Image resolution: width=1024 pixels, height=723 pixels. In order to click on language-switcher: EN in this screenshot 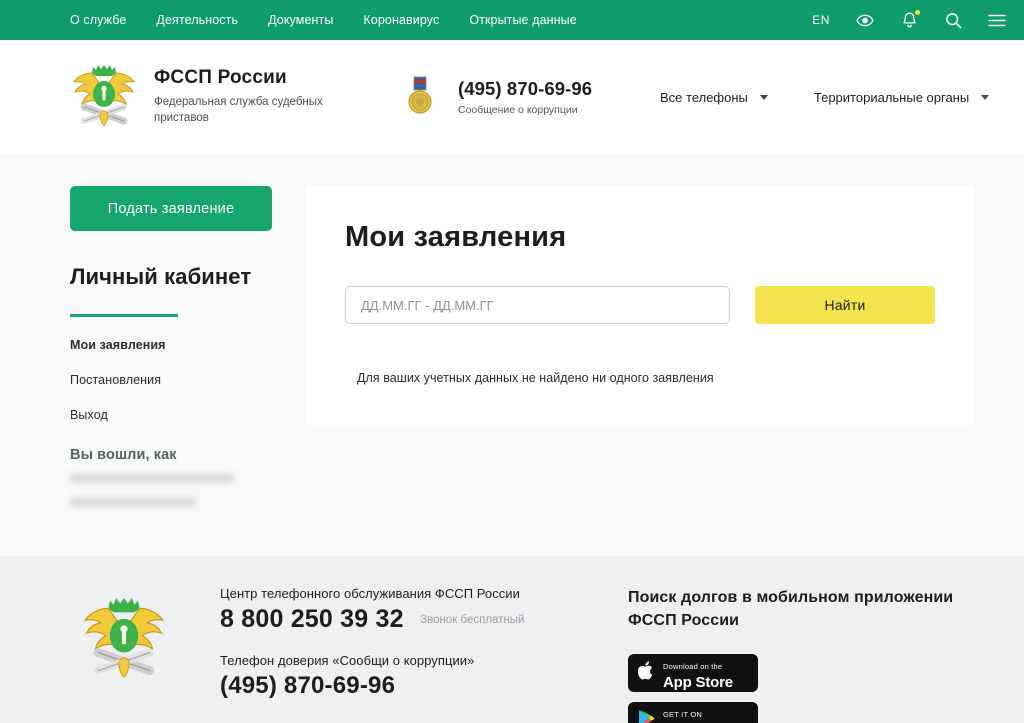, I will do `click(821, 20)`.